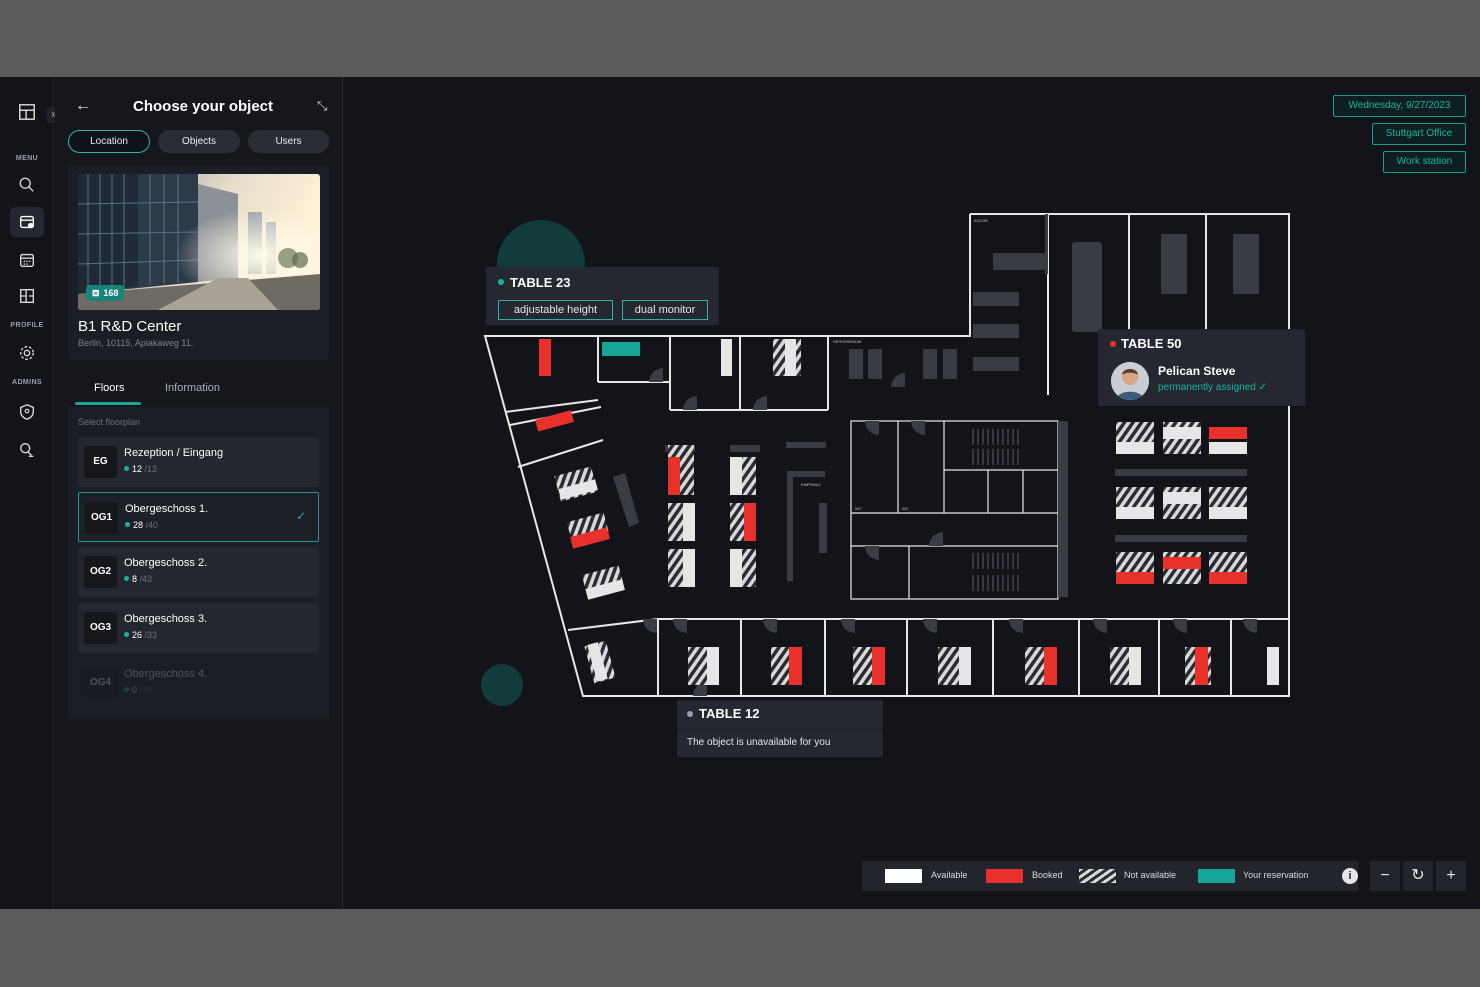  Describe the element at coordinates (198, 517) in the screenshot. I see `floor-item-og1: OG1 Obergeschoss 1. 28 /40 ✓` at that location.